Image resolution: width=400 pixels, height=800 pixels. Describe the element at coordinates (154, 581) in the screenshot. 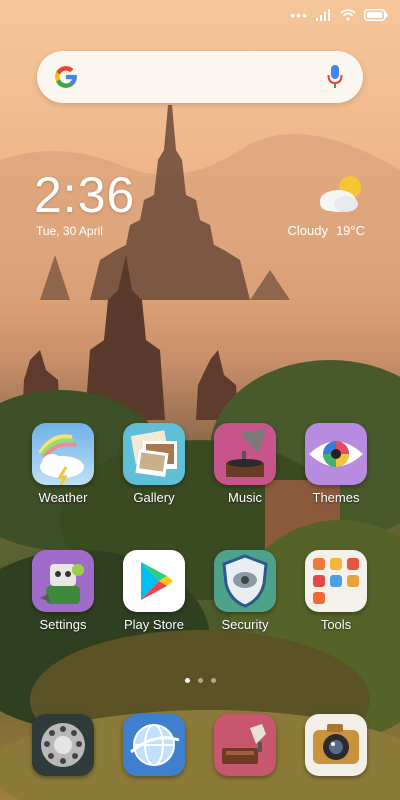

I see `play-store-app-icon` at that location.